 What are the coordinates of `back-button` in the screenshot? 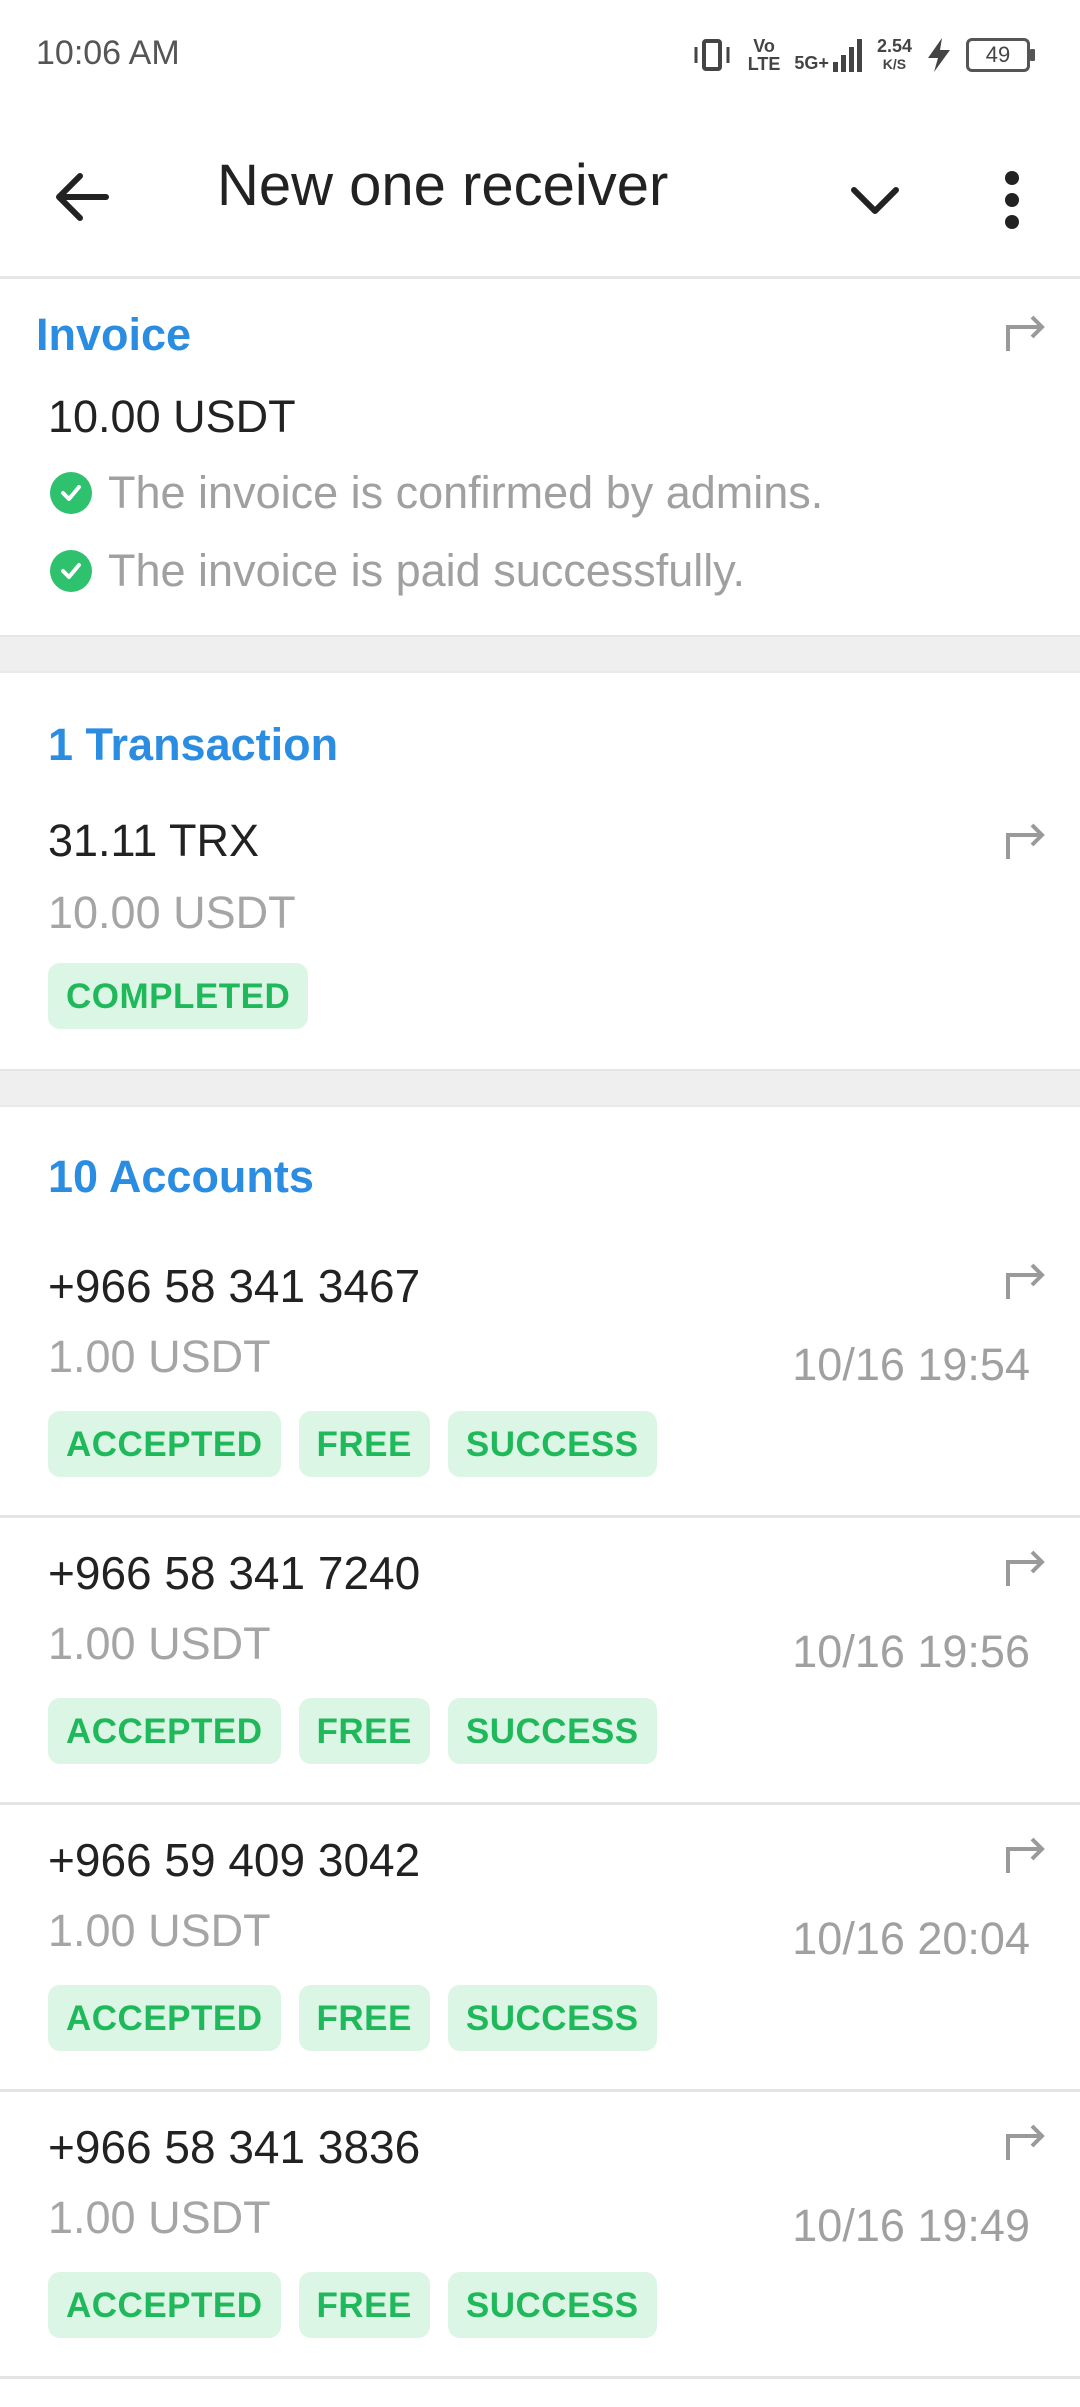 It's located at (81, 197).